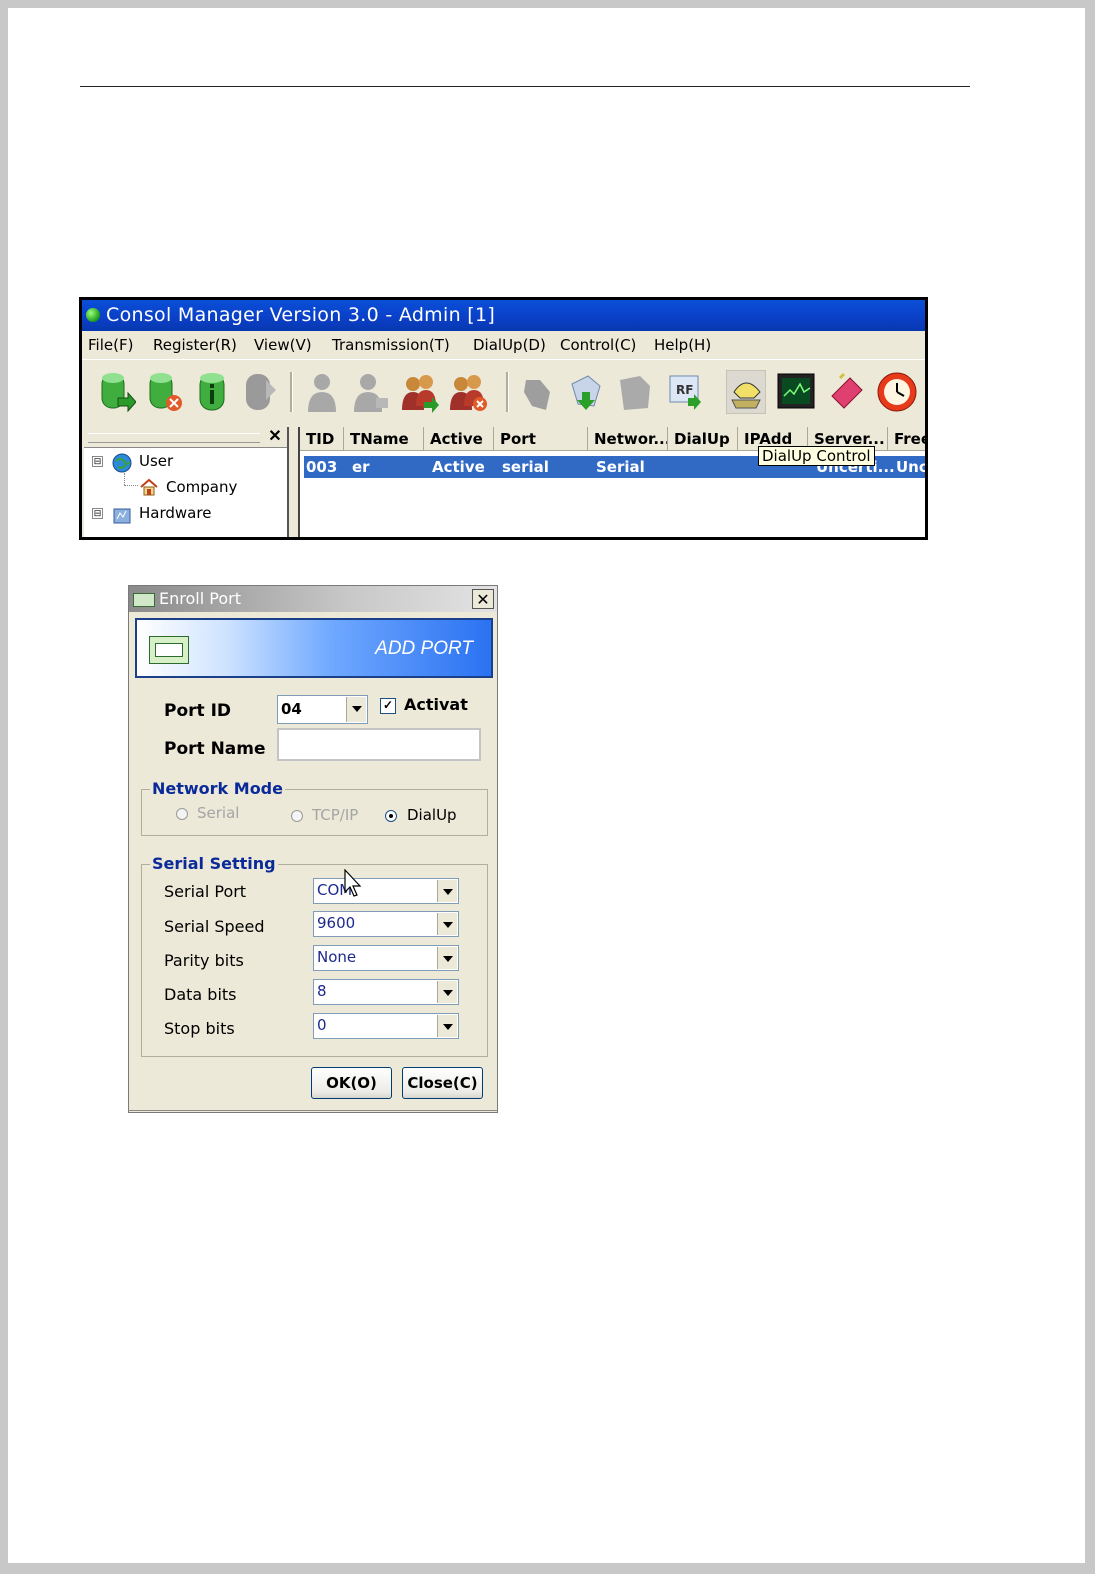 Image resolution: width=1095 pixels, height=1574 pixels. Describe the element at coordinates (313, 599) in the screenshot. I see `dialog-titlebar: Enroll Port ✕` at that location.